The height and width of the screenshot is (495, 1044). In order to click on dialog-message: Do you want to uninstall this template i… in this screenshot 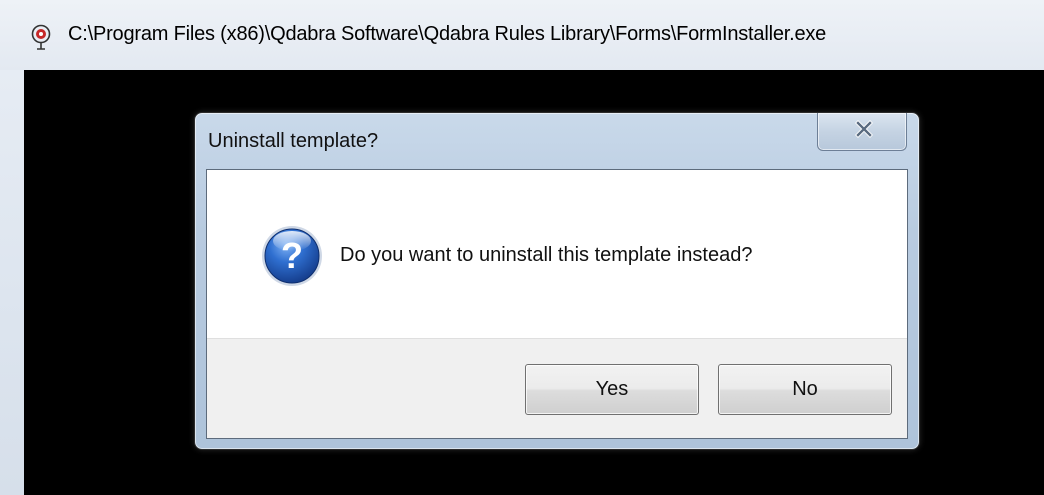, I will do `click(546, 255)`.